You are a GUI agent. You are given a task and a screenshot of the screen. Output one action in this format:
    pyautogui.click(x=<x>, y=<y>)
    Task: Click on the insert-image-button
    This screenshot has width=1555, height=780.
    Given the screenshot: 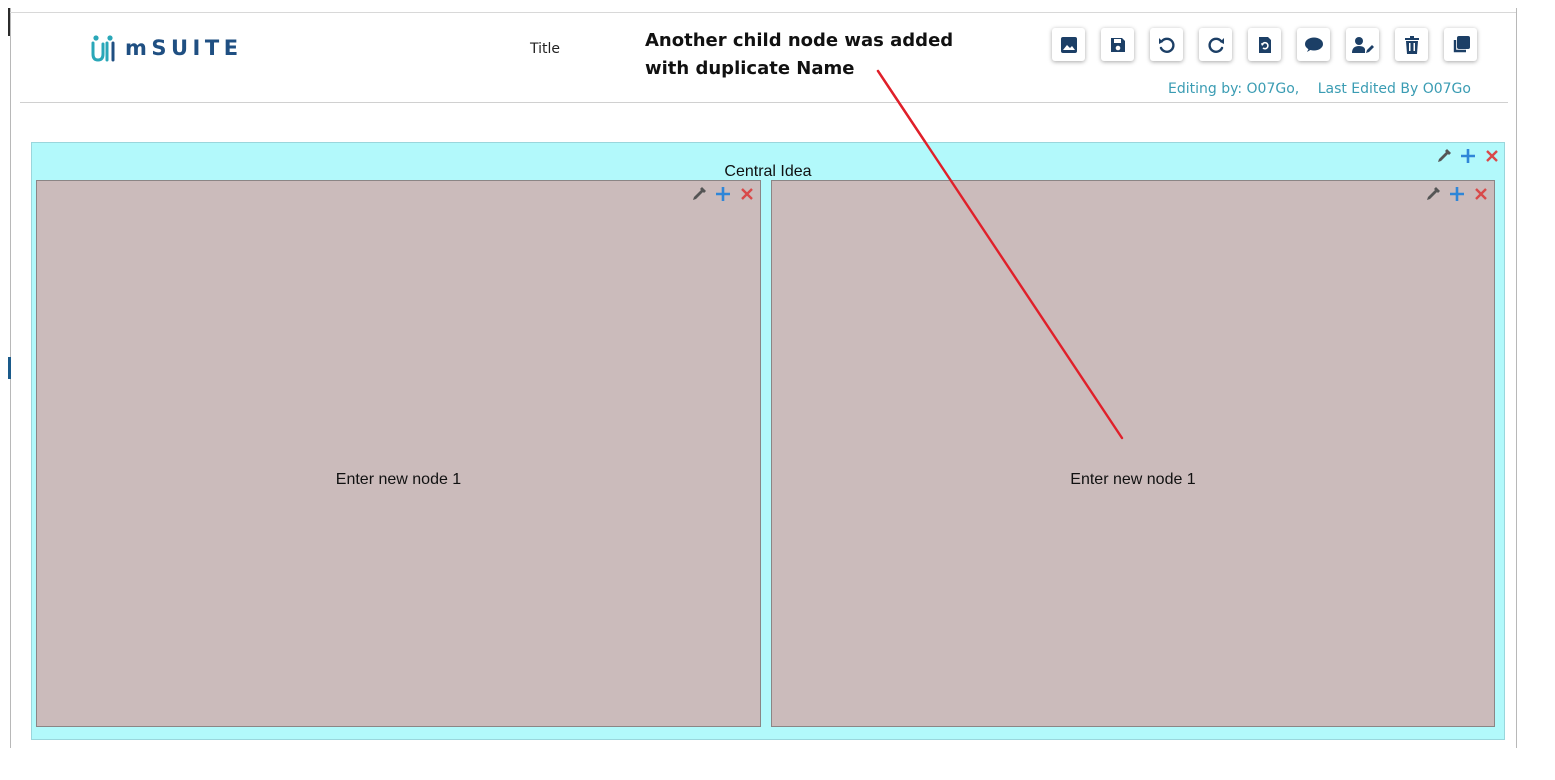 What is the action you would take?
    pyautogui.click(x=1068, y=44)
    